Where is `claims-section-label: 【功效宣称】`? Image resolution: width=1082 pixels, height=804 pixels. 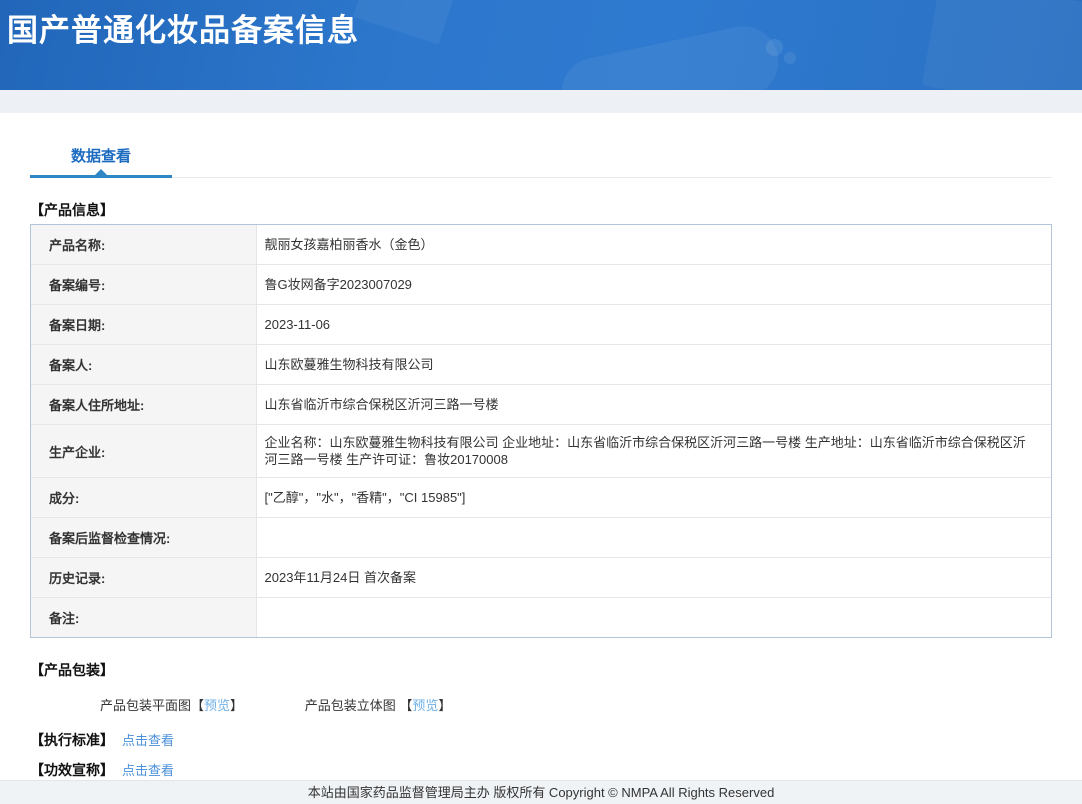
claims-section-label: 【功效宣称】 is located at coordinates (72, 770).